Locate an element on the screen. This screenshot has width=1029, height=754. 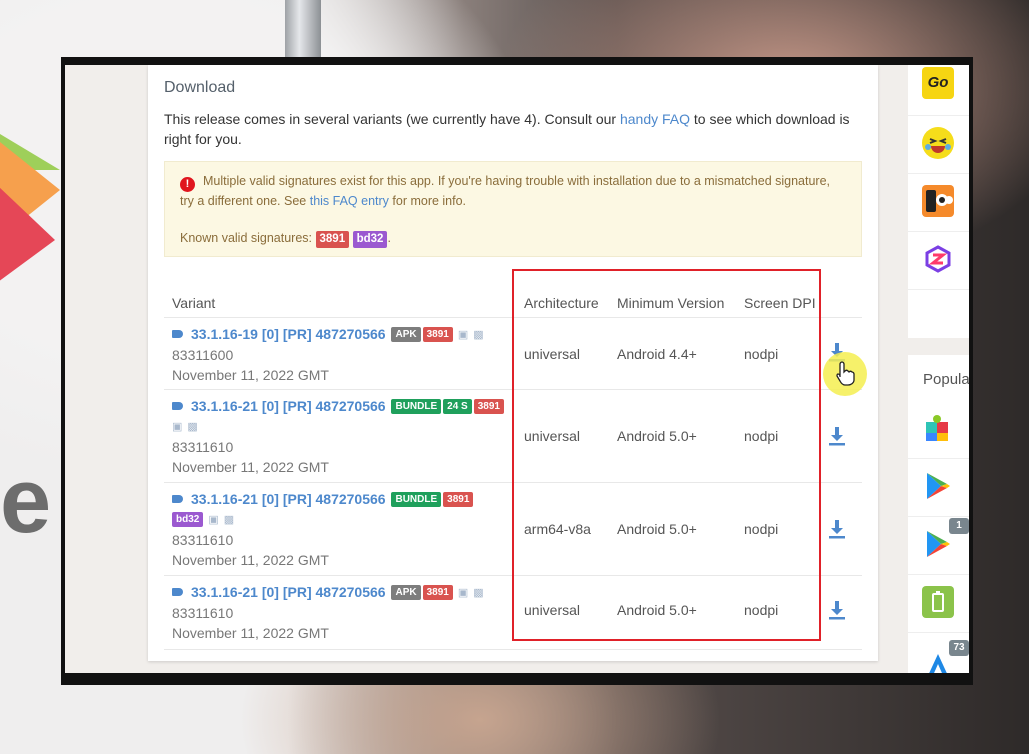
sidebar-app-item: 73 is located at coordinates (938, 652).